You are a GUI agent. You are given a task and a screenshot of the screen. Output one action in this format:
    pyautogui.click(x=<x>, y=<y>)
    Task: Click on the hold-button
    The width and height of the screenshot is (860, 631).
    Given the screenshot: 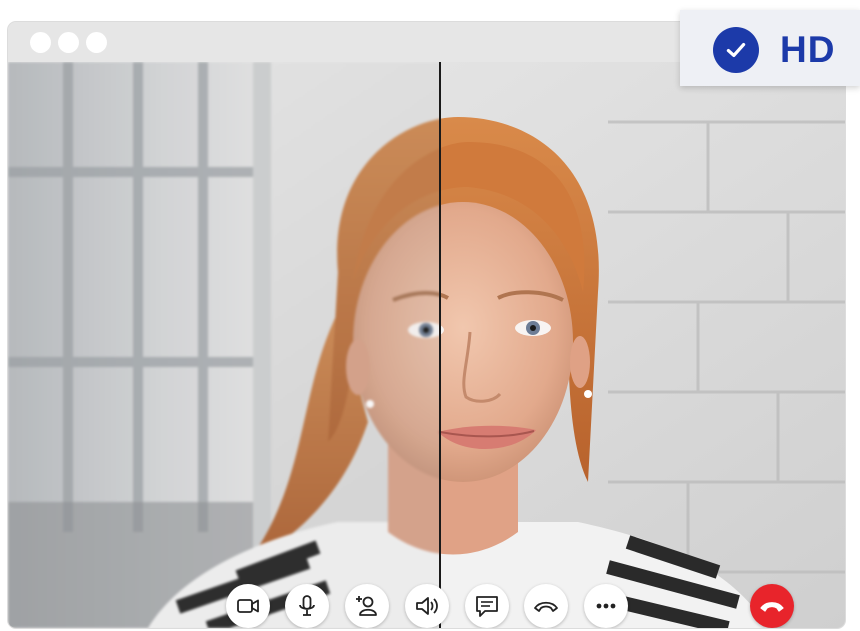 What is the action you would take?
    pyautogui.click(x=546, y=606)
    